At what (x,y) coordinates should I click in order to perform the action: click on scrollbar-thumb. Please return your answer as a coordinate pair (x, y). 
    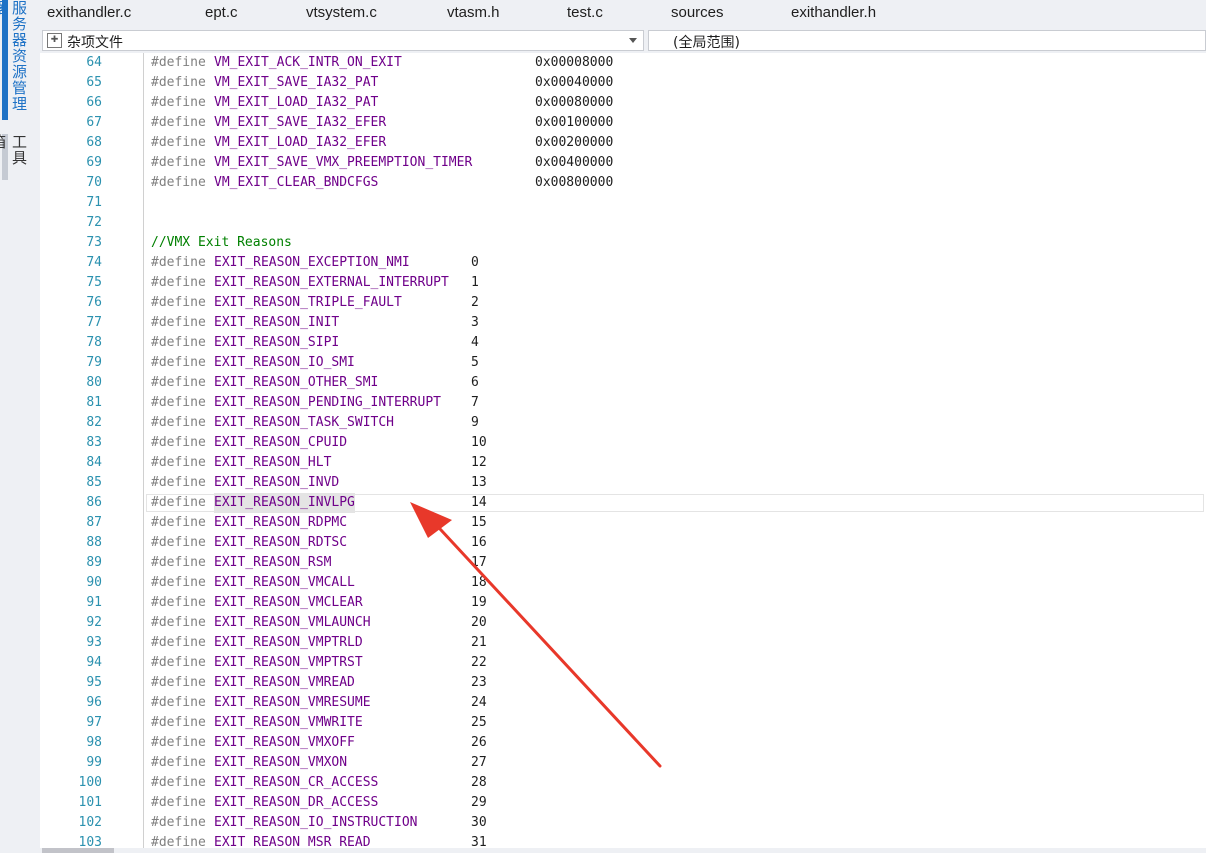
    Looking at the image, I should click on (78, 850).